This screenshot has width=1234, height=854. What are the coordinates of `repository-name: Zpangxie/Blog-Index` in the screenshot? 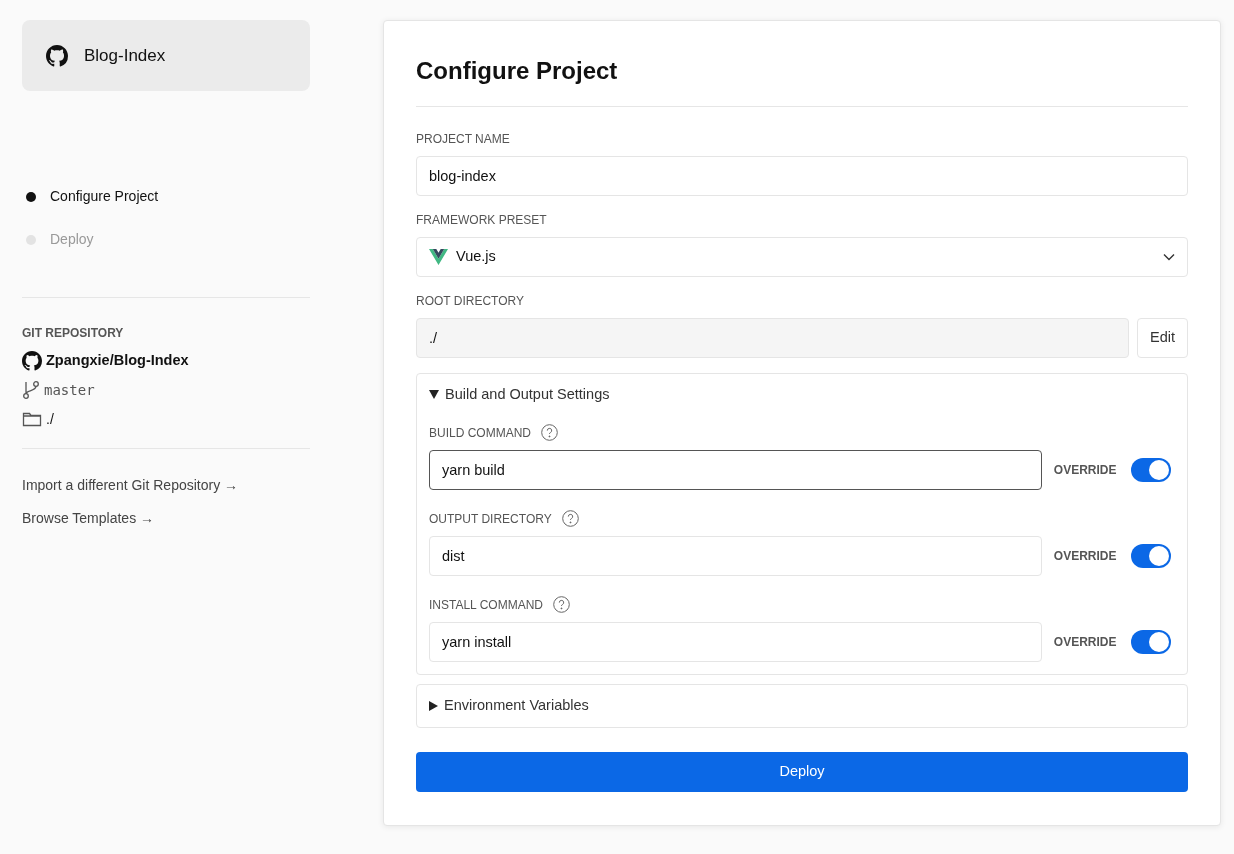 It's located at (117, 360).